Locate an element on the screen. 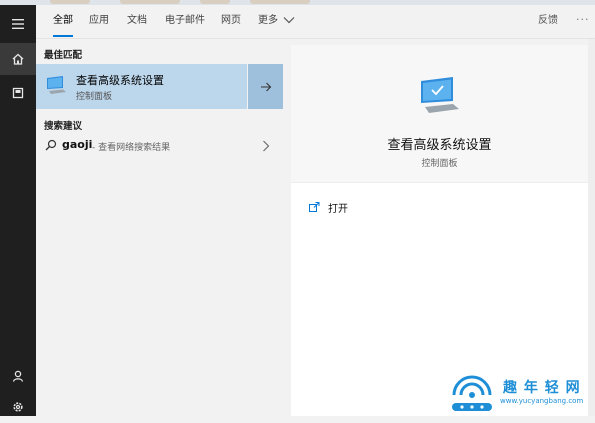 Image resolution: width=595 pixels, height=423 pixels. open-action-button: 打开 is located at coordinates (328, 207).